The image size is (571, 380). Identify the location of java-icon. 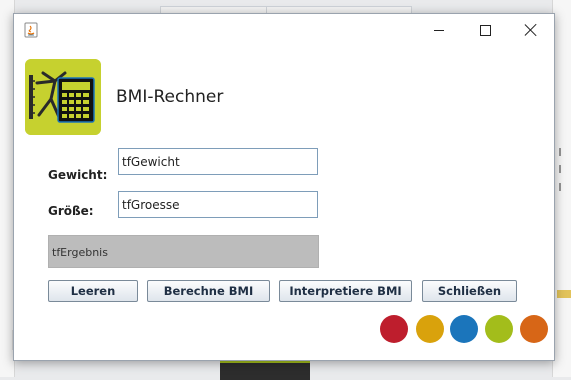
(31, 30).